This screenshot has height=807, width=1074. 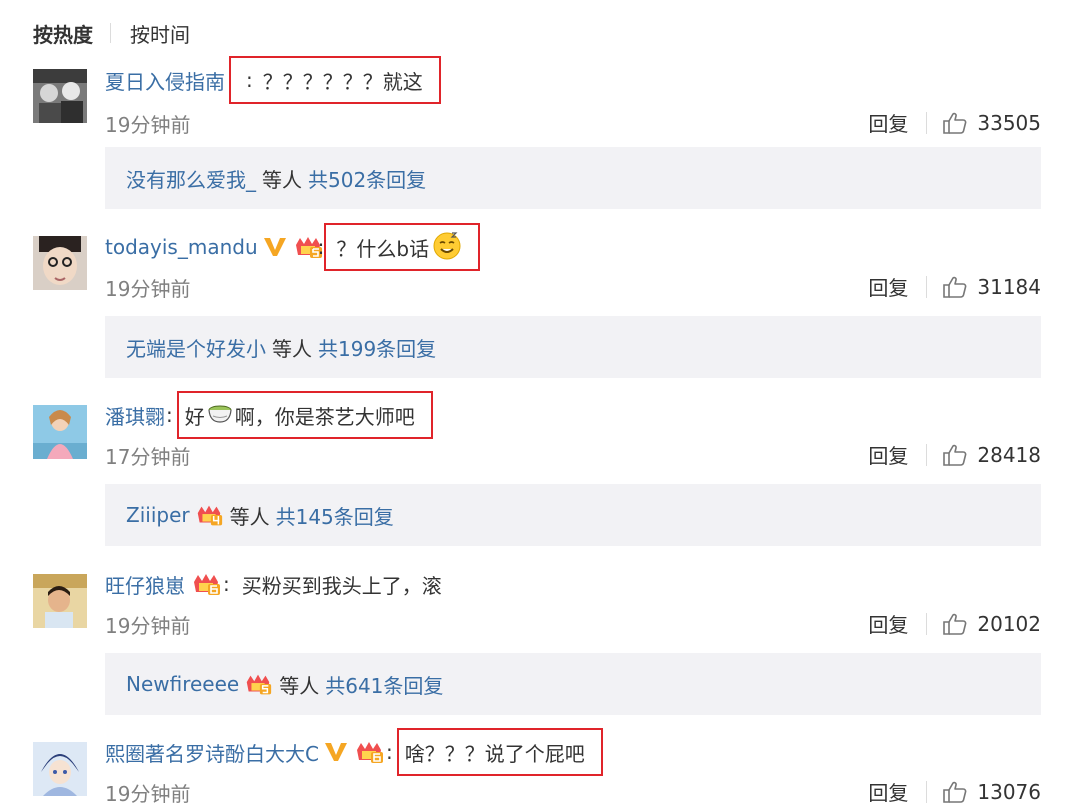 What do you see at coordinates (377, 347) in the screenshot?
I see `sub-reply-total-link: 共199条回复` at bounding box center [377, 347].